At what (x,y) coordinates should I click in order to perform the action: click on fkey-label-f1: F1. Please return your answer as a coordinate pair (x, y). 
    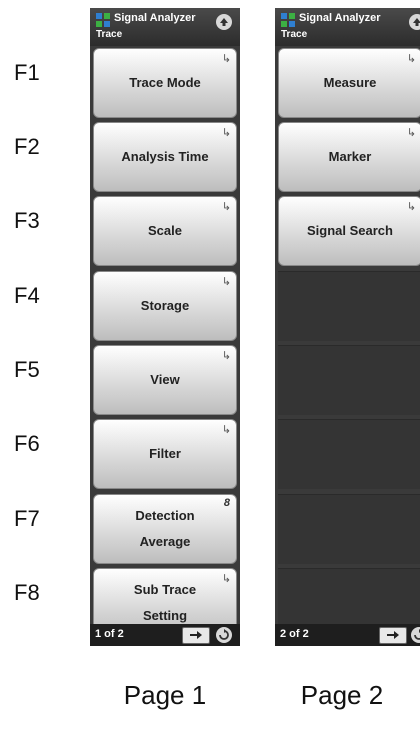
    Looking at the image, I should click on (27, 72).